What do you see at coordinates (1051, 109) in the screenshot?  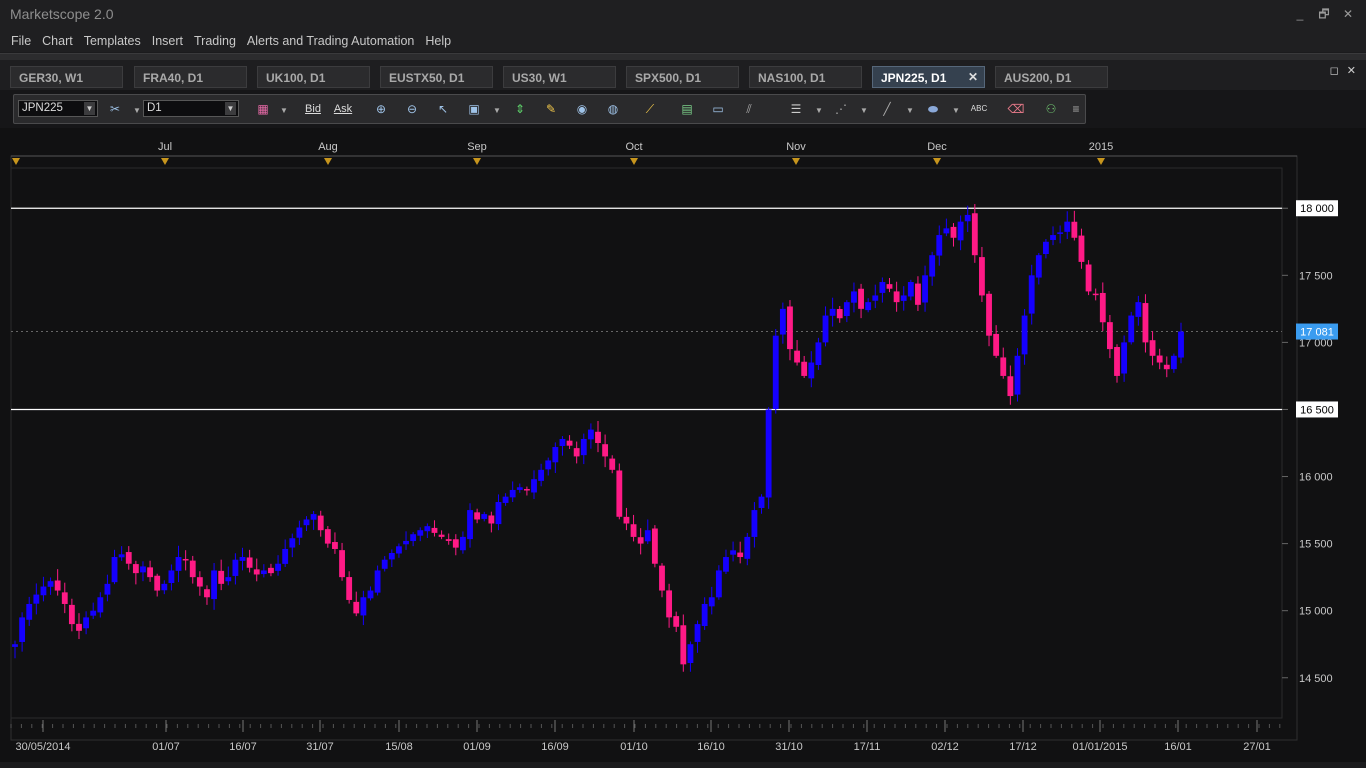 I see `network-icon: ⚇` at bounding box center [1051, 109].